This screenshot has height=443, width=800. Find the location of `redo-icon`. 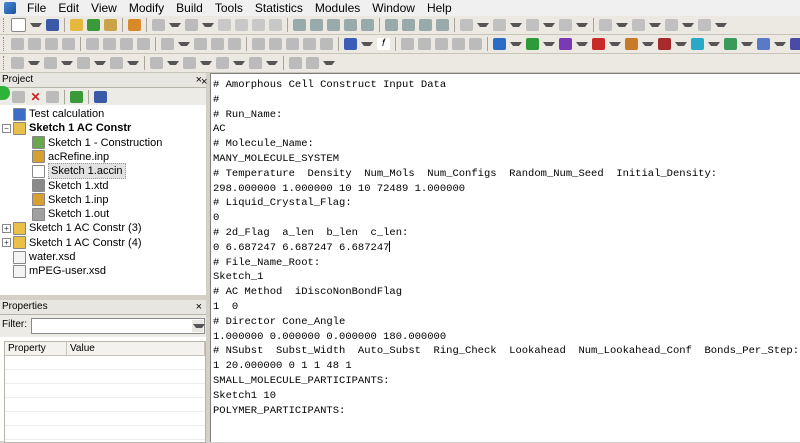

redo-icon is located at coordinates (191, 25).